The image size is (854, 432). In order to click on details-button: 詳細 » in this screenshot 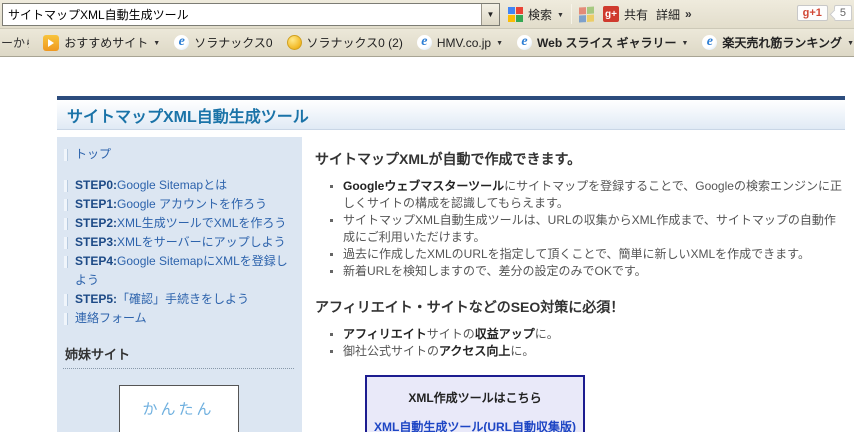, I will do `click(674, 14)`.